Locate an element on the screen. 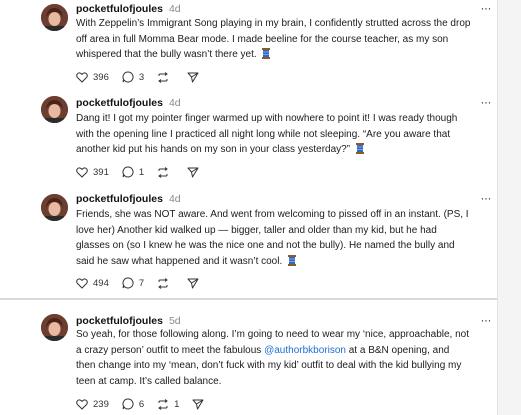 The height and width of the screenshot is (415, 521). like-count: 239 is located at coordinates (101, 404).